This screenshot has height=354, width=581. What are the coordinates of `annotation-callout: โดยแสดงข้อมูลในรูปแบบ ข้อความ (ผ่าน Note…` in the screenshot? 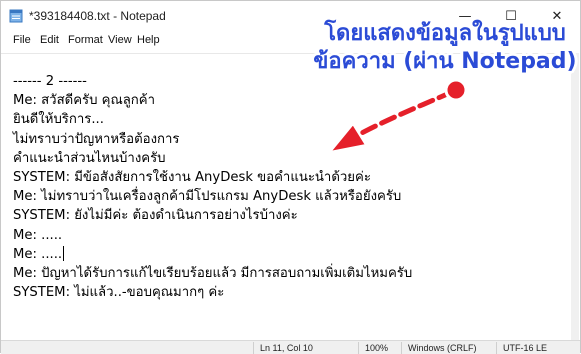 It's located at (445, 48).